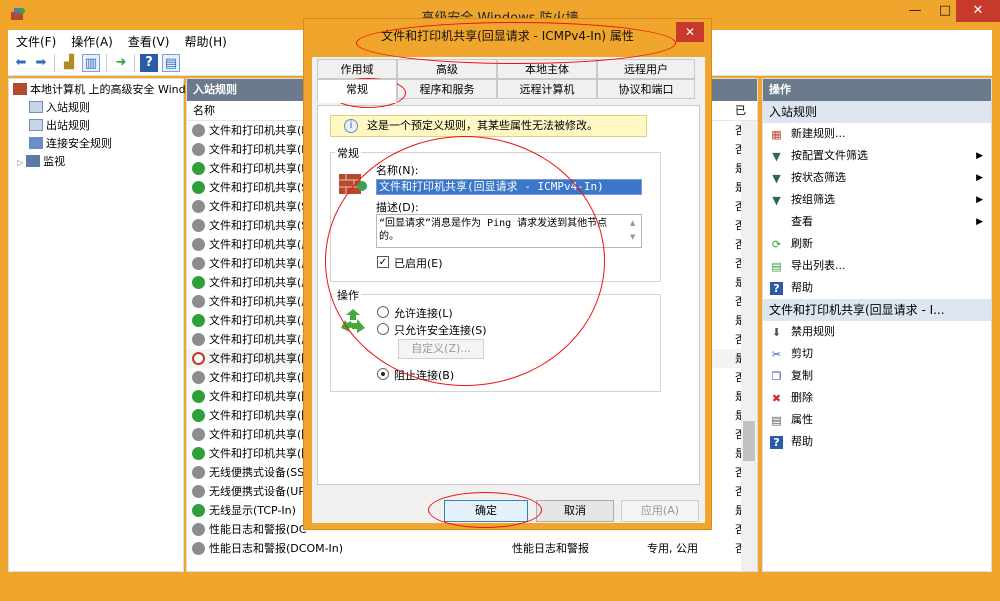 This screenshot has width=1000, height=601. I want to click on tree-item-label: 入站规则, so click(68, 107).